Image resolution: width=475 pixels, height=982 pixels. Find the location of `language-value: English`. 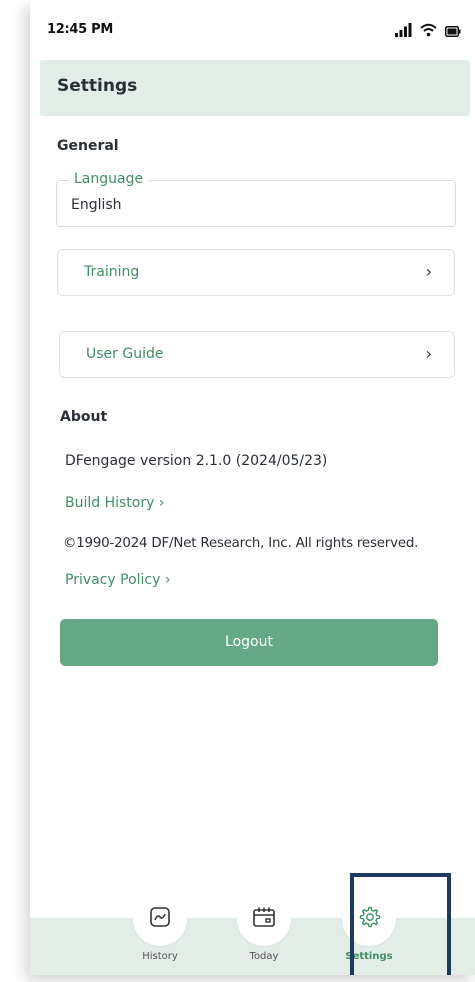

language-value: English is located at coordinates (96, 205).